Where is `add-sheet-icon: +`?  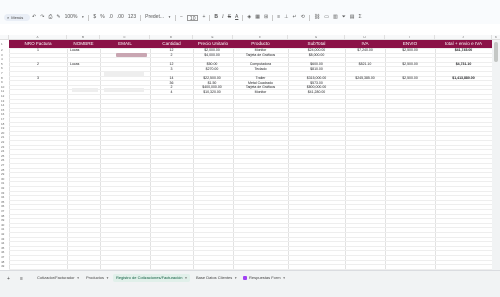
add-sheet-icon: + is located at coordinates (8, 279).